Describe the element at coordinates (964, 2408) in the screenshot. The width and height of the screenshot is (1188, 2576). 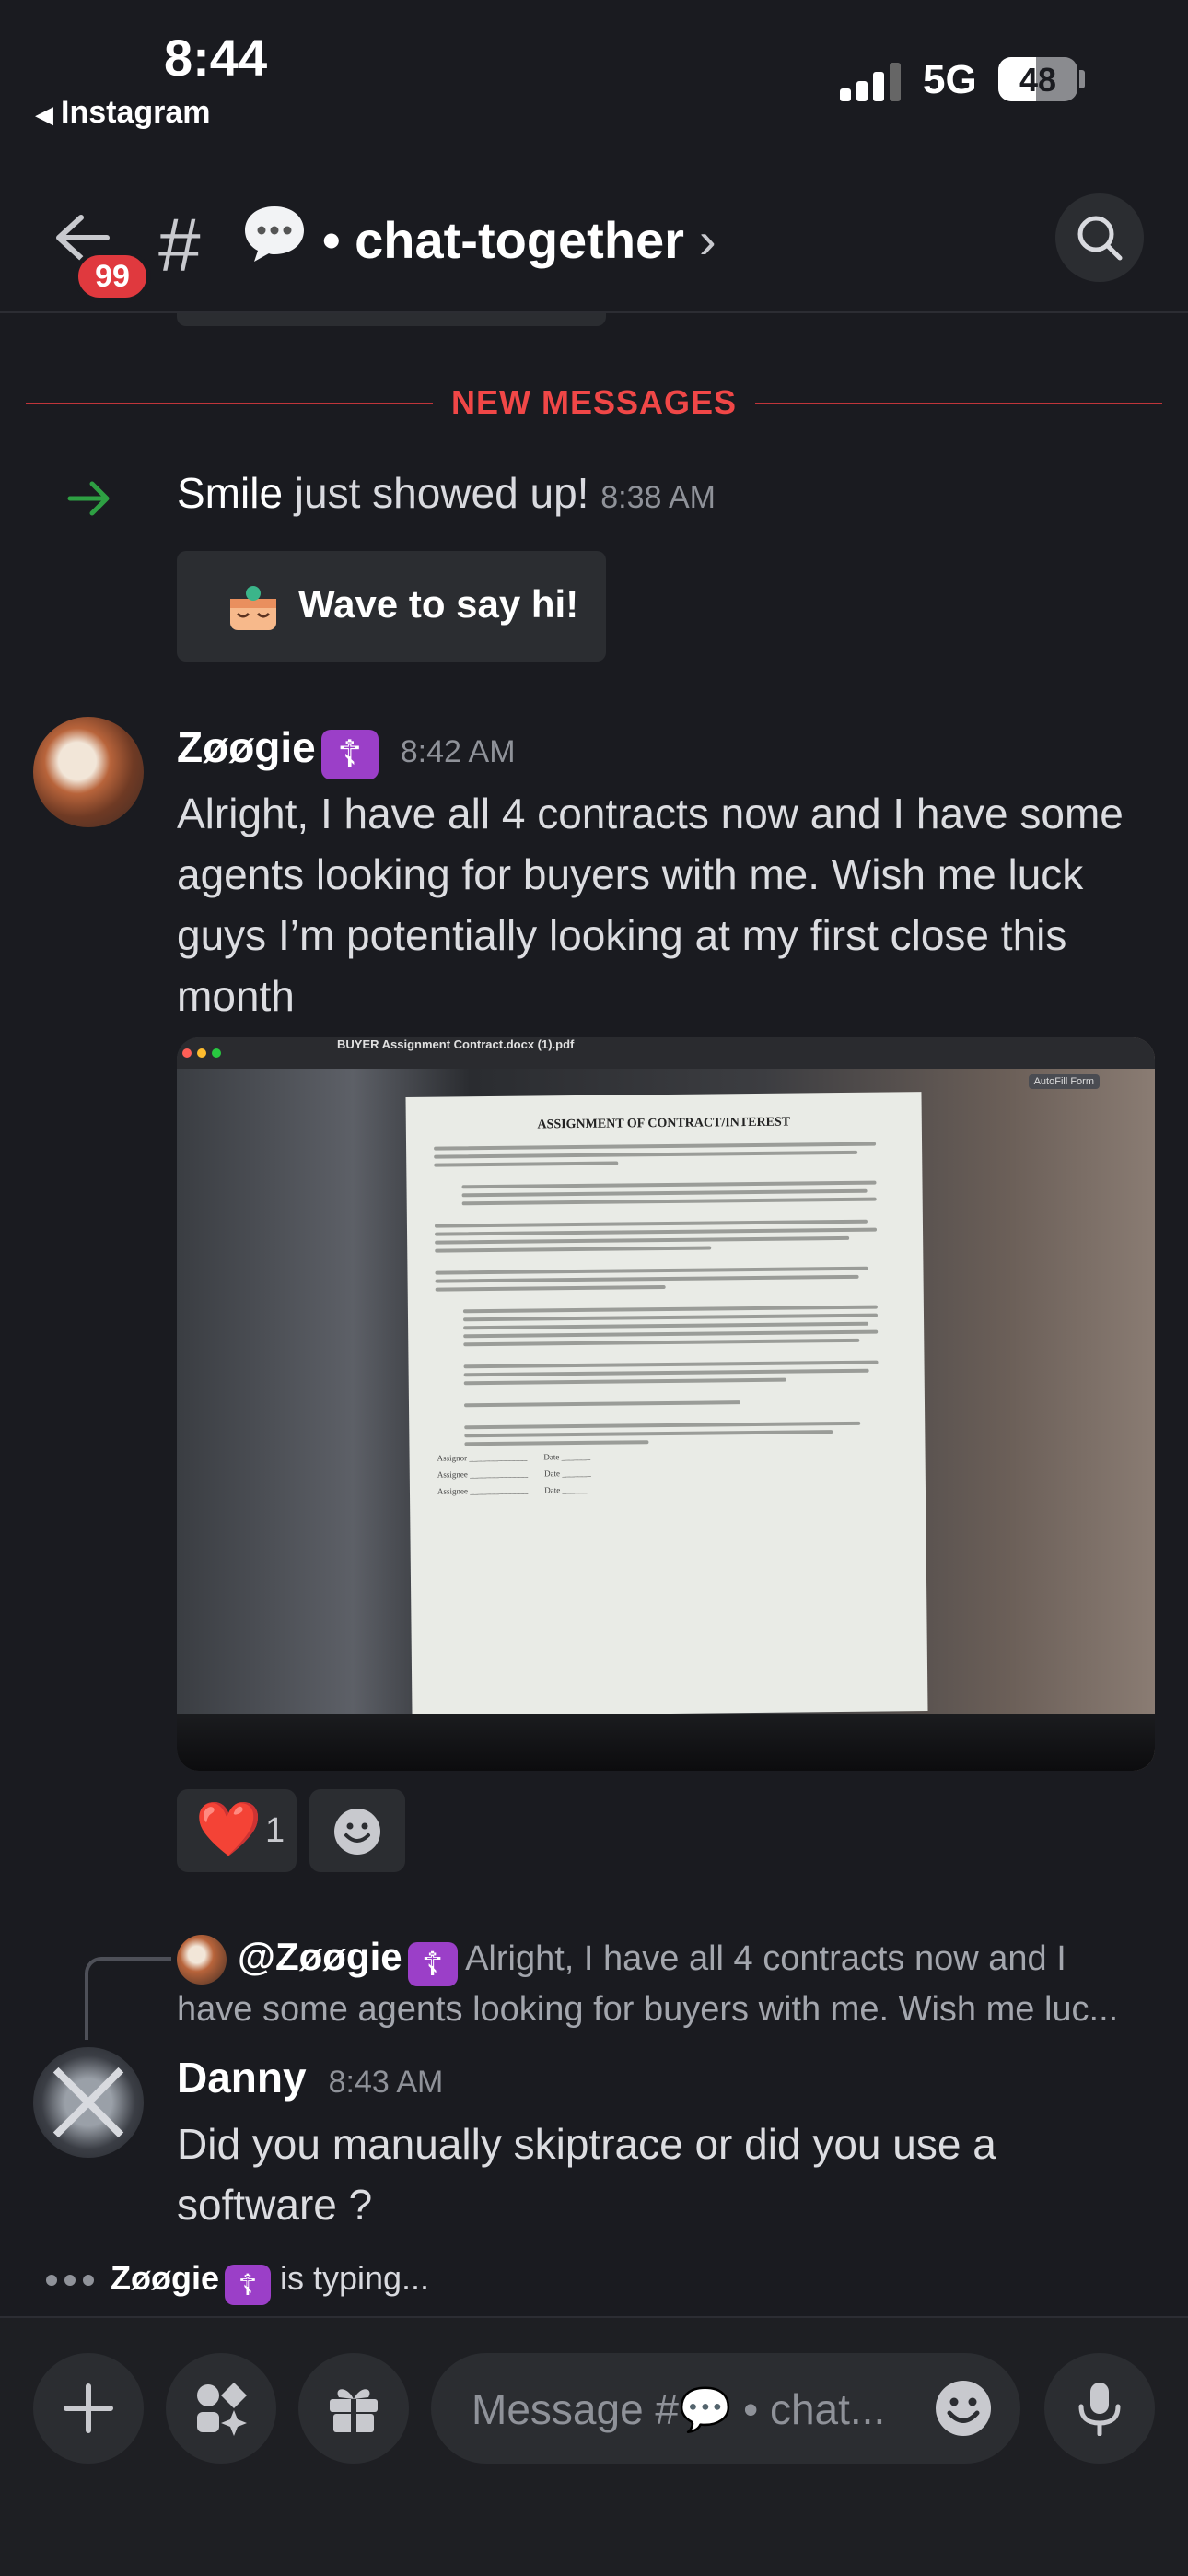
I see `emoji-icon` at that location.